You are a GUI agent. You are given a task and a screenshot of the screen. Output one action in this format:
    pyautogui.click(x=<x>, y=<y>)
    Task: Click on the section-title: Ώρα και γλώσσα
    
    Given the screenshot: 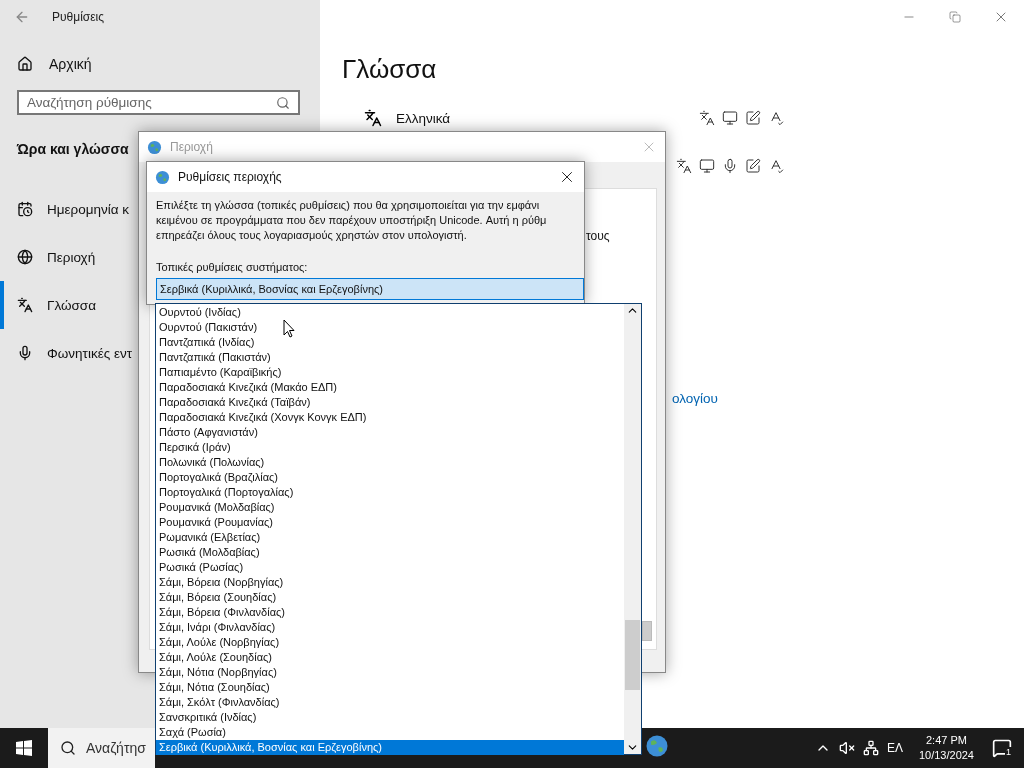 What is the action you would take?
    pyautogui.click(x=73, y=149)
    